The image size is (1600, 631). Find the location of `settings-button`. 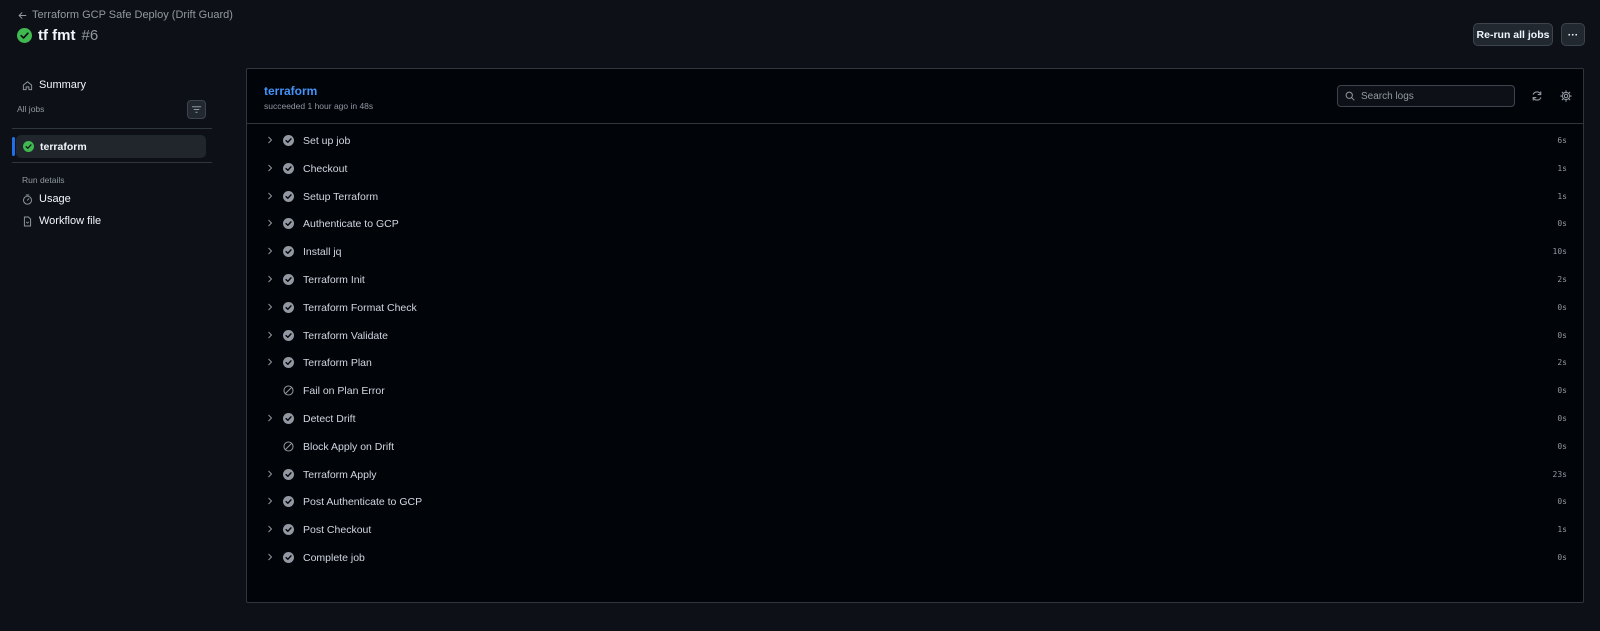

settings-button is located at coordinates (1566, 96).